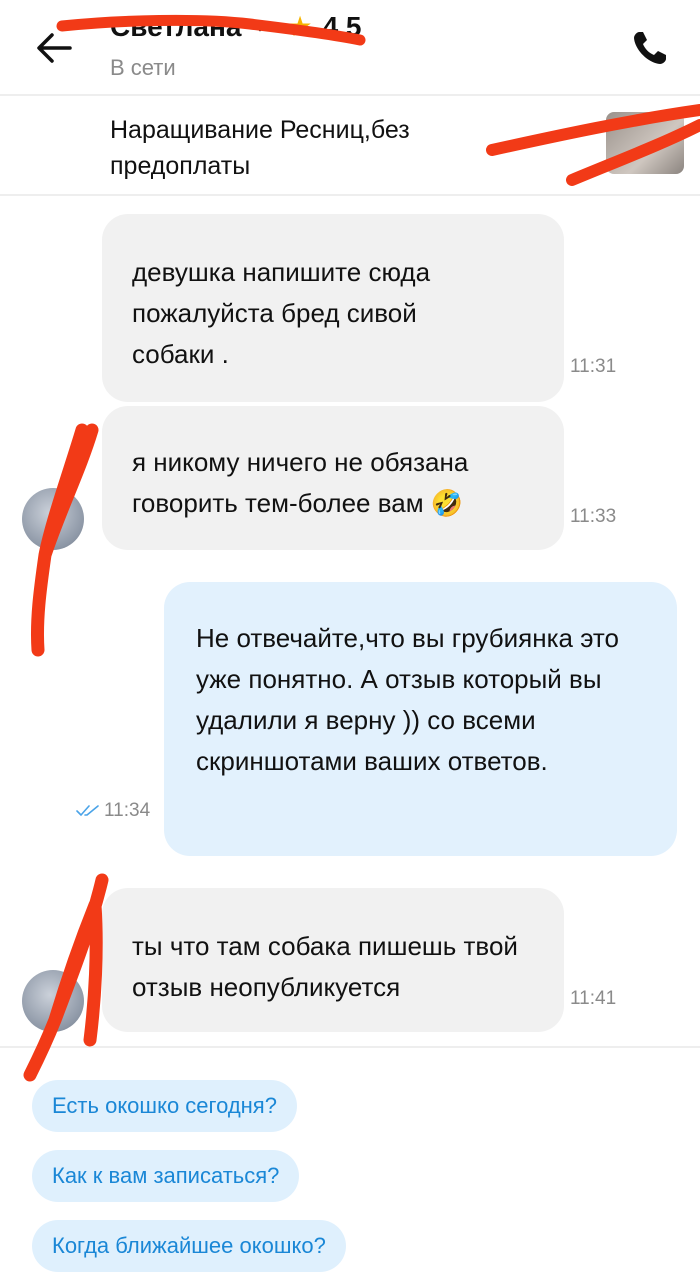 The image size is (700, 1272). Describe the element at coordinates (176, 26) in the screenshot. I see `contact-name: Светлана` at that location.